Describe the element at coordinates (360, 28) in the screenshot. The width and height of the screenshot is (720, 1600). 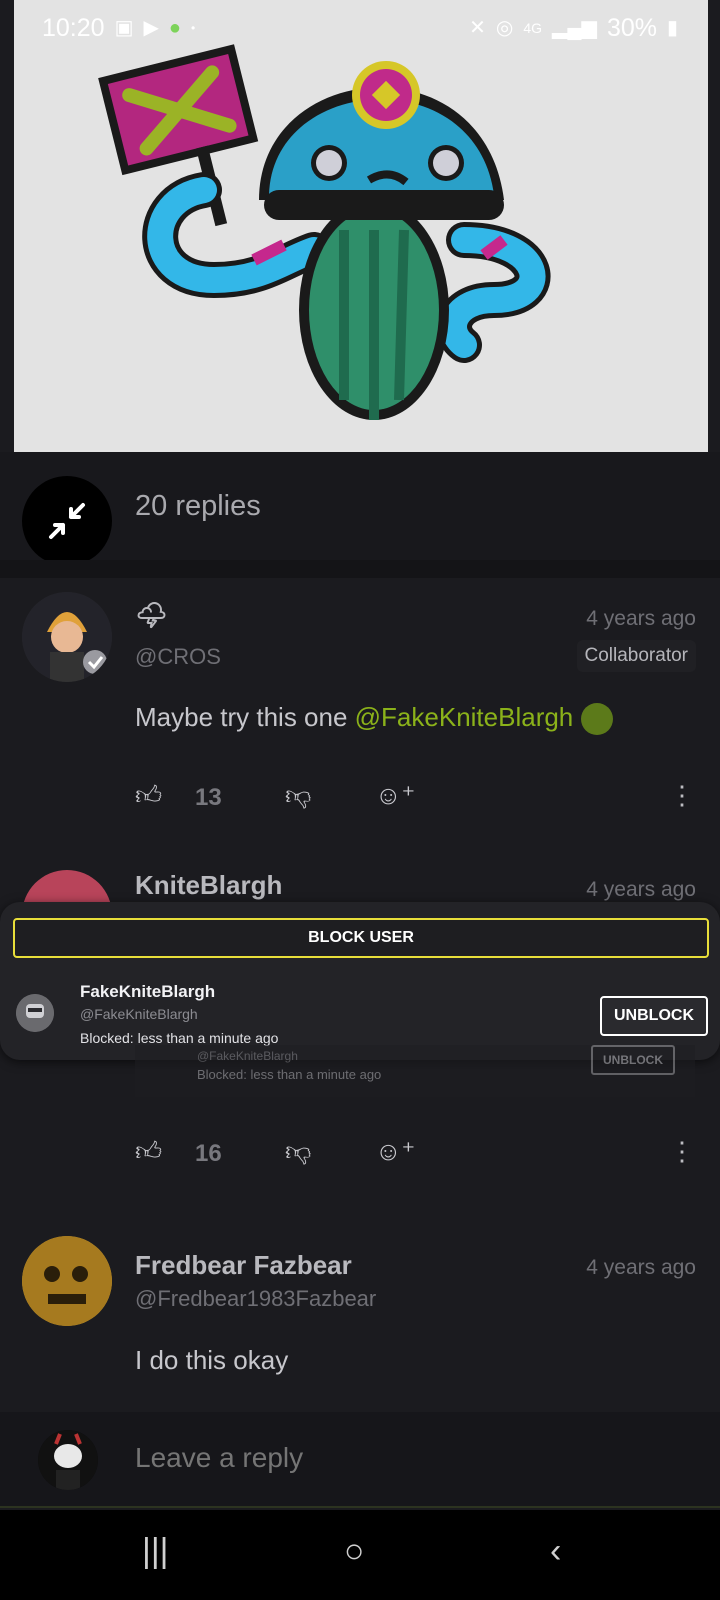
I see `status-bar: 10:20 ▣ ▶ ● • ✕ ◎ 4G ▂▄▆ 30% ▮` at that location.